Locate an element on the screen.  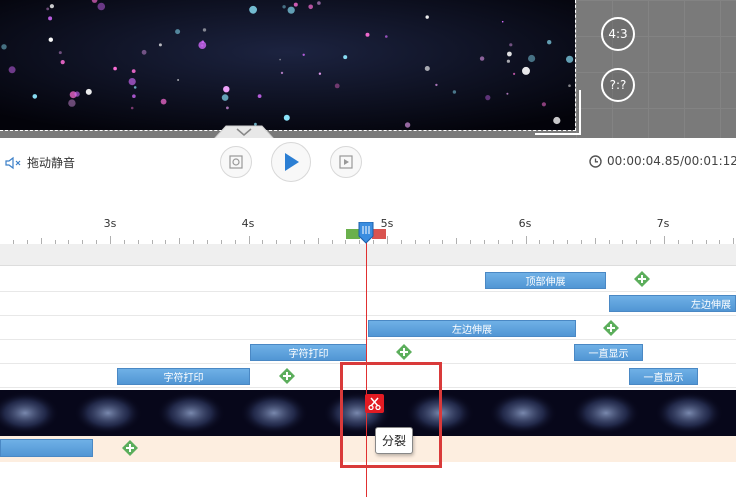
aspect-ratio-label: 4:3 is located at coordinates (618, 34).